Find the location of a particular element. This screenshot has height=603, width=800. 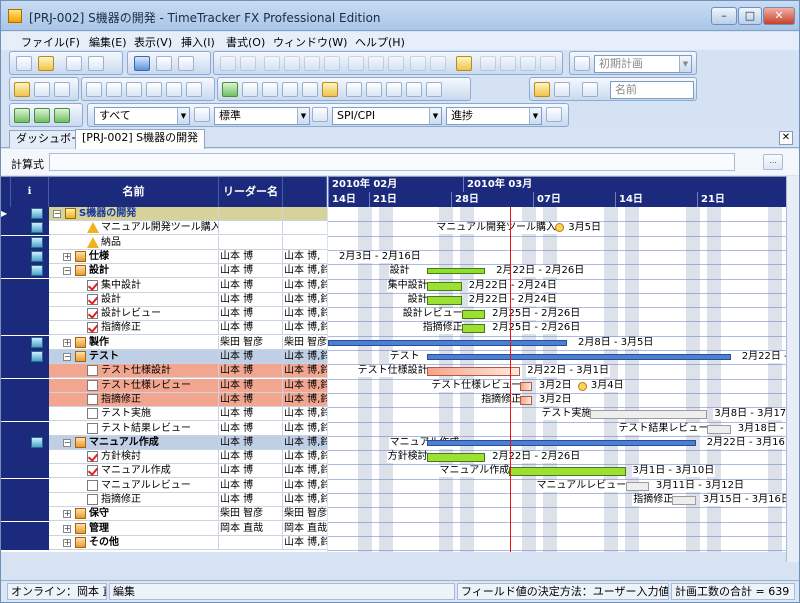

menu-window: ウィンドウ(W) is located at coordinates (310, 42).